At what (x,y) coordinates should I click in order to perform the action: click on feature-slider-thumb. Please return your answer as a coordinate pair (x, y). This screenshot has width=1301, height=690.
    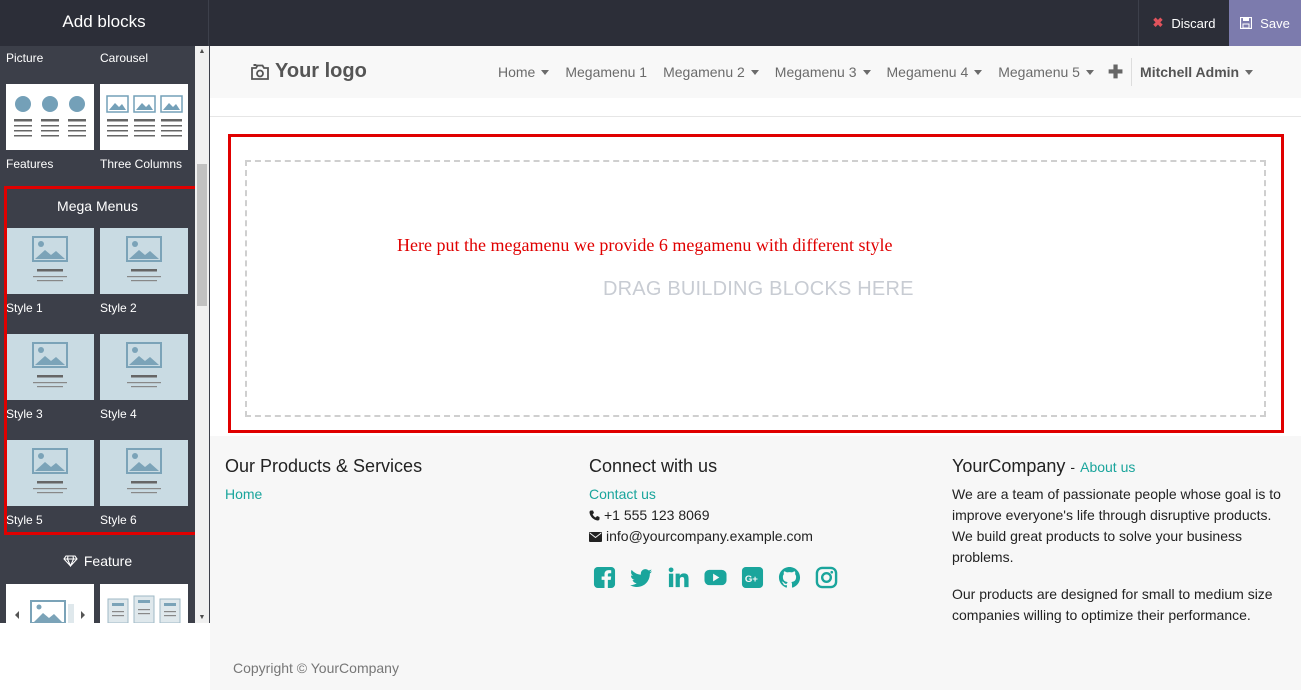
    Looking at the image, I should click on (50, 603).